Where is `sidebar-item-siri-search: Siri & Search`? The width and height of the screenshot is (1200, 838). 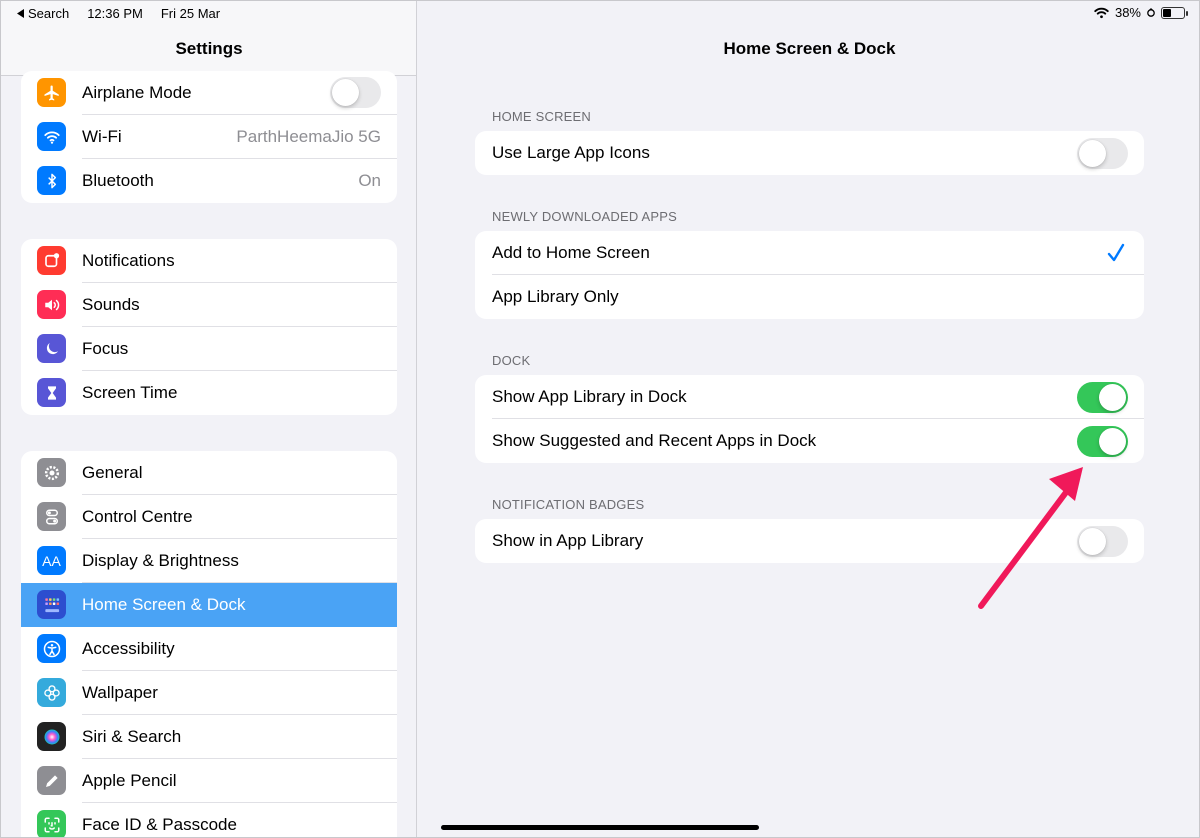
sidebar-item-siri-search: Siri & Search is located at coordinates (209, 737).